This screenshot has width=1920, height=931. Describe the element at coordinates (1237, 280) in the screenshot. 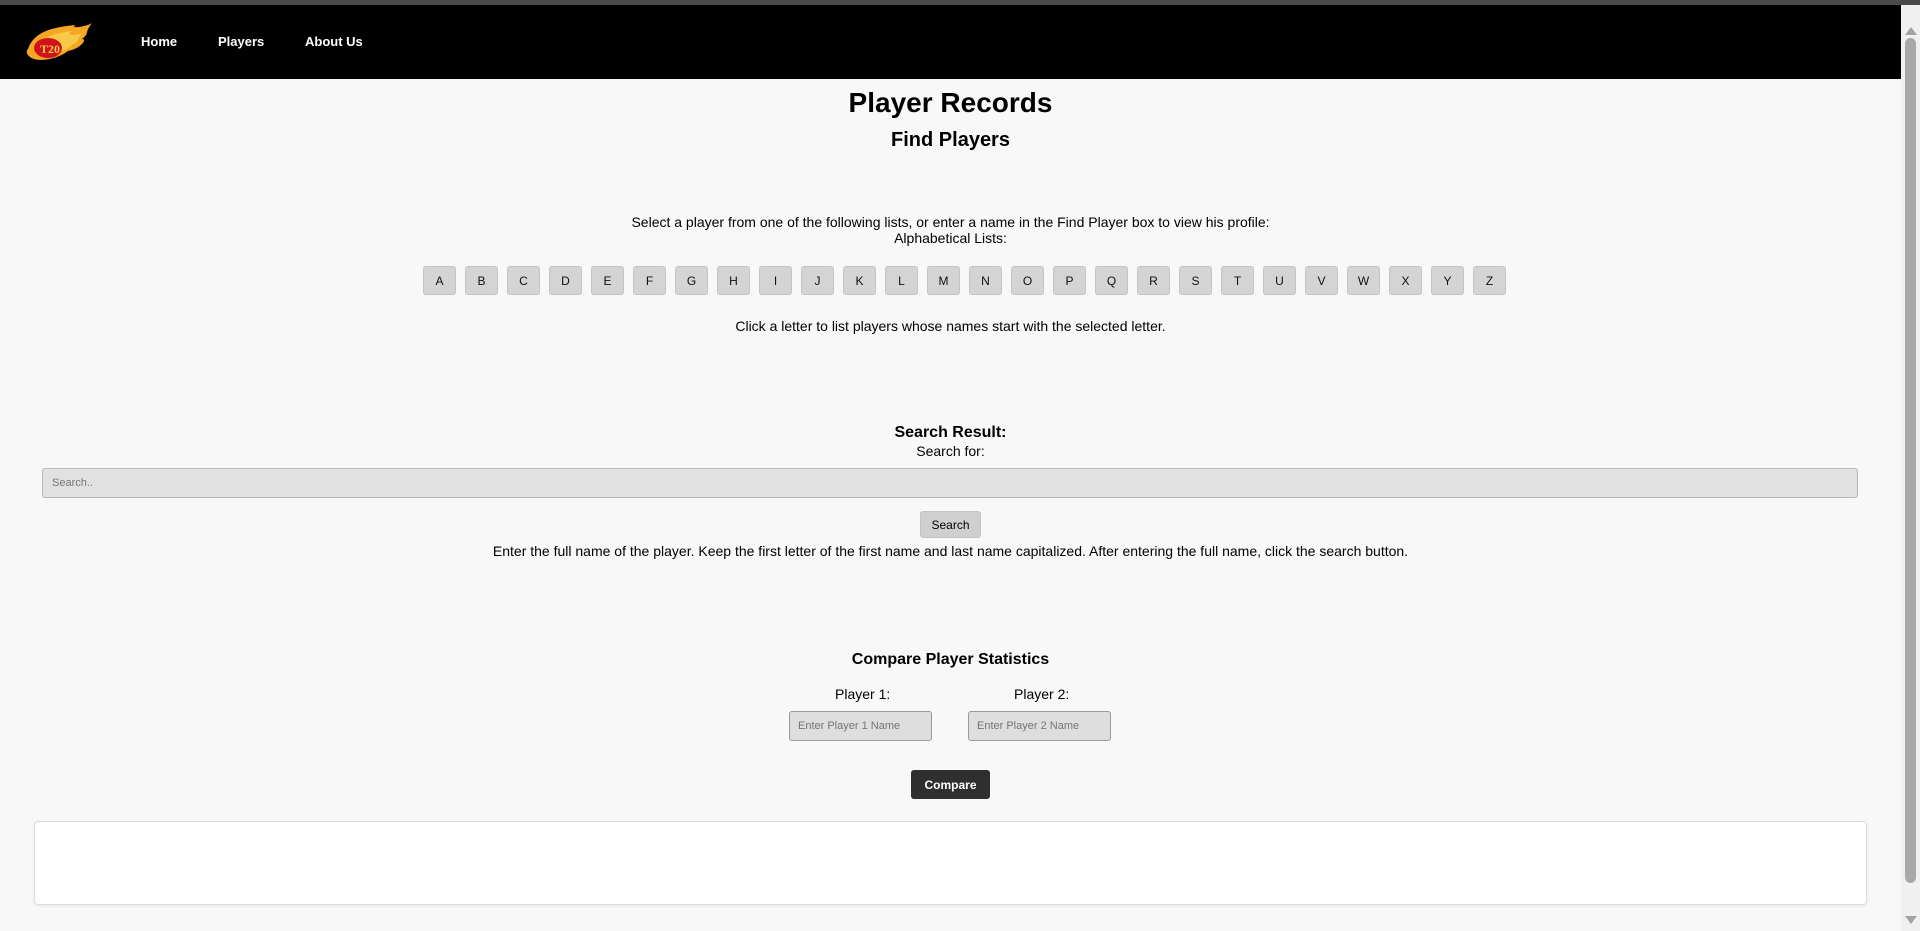

I see `letter-button-t: T` at that location.